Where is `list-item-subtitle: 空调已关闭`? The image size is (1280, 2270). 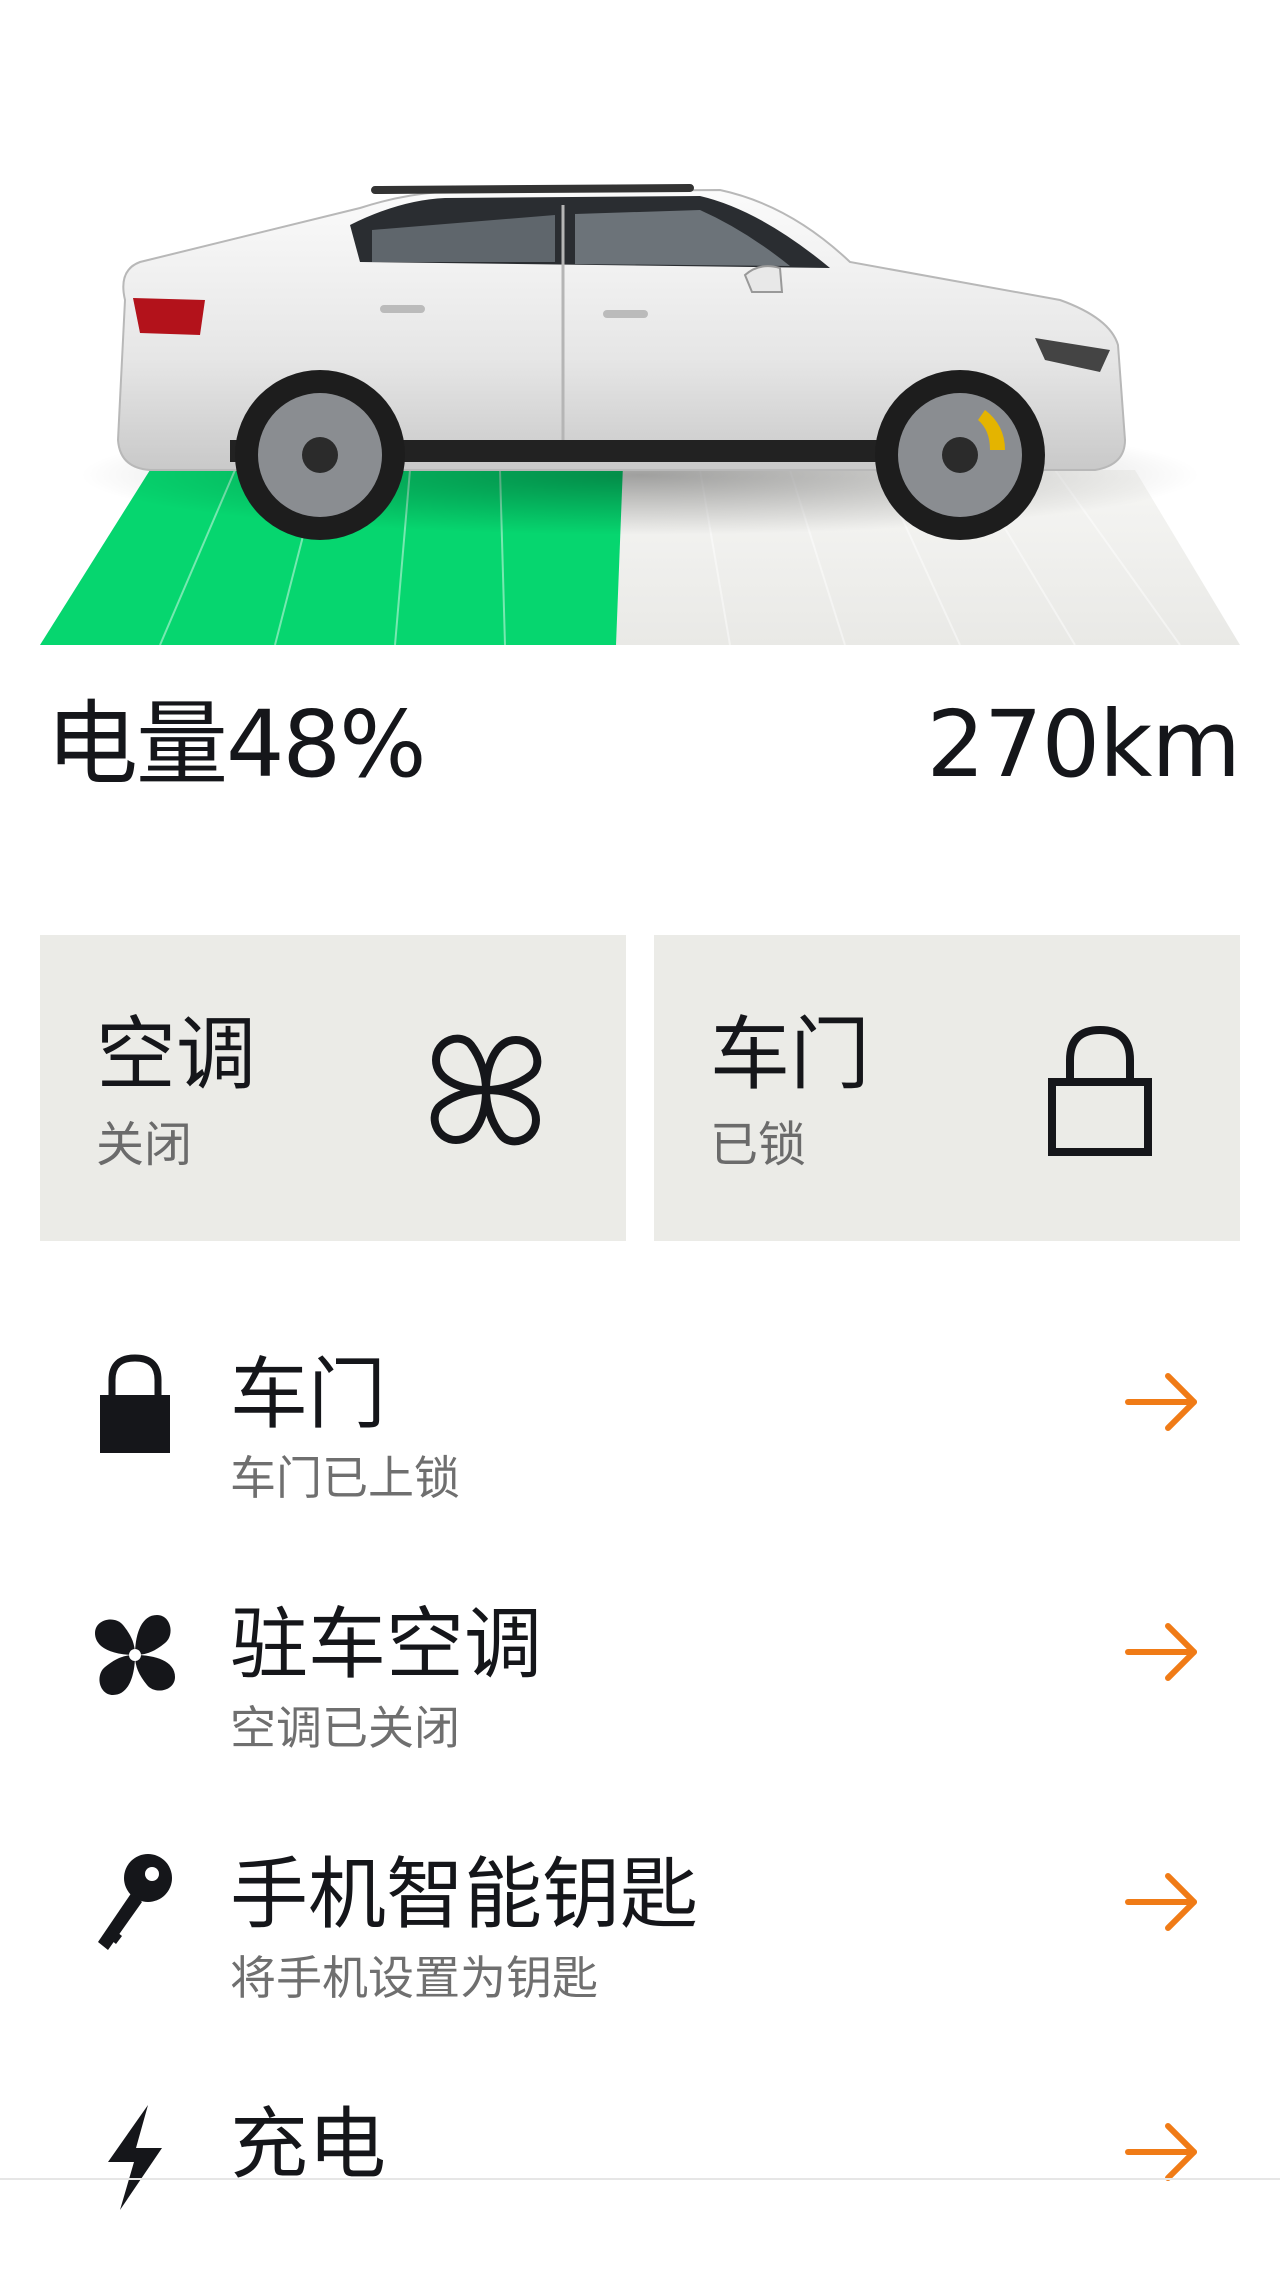 list-item-subtitle: 空调已关闭 is located at coordinates (345, 1728).